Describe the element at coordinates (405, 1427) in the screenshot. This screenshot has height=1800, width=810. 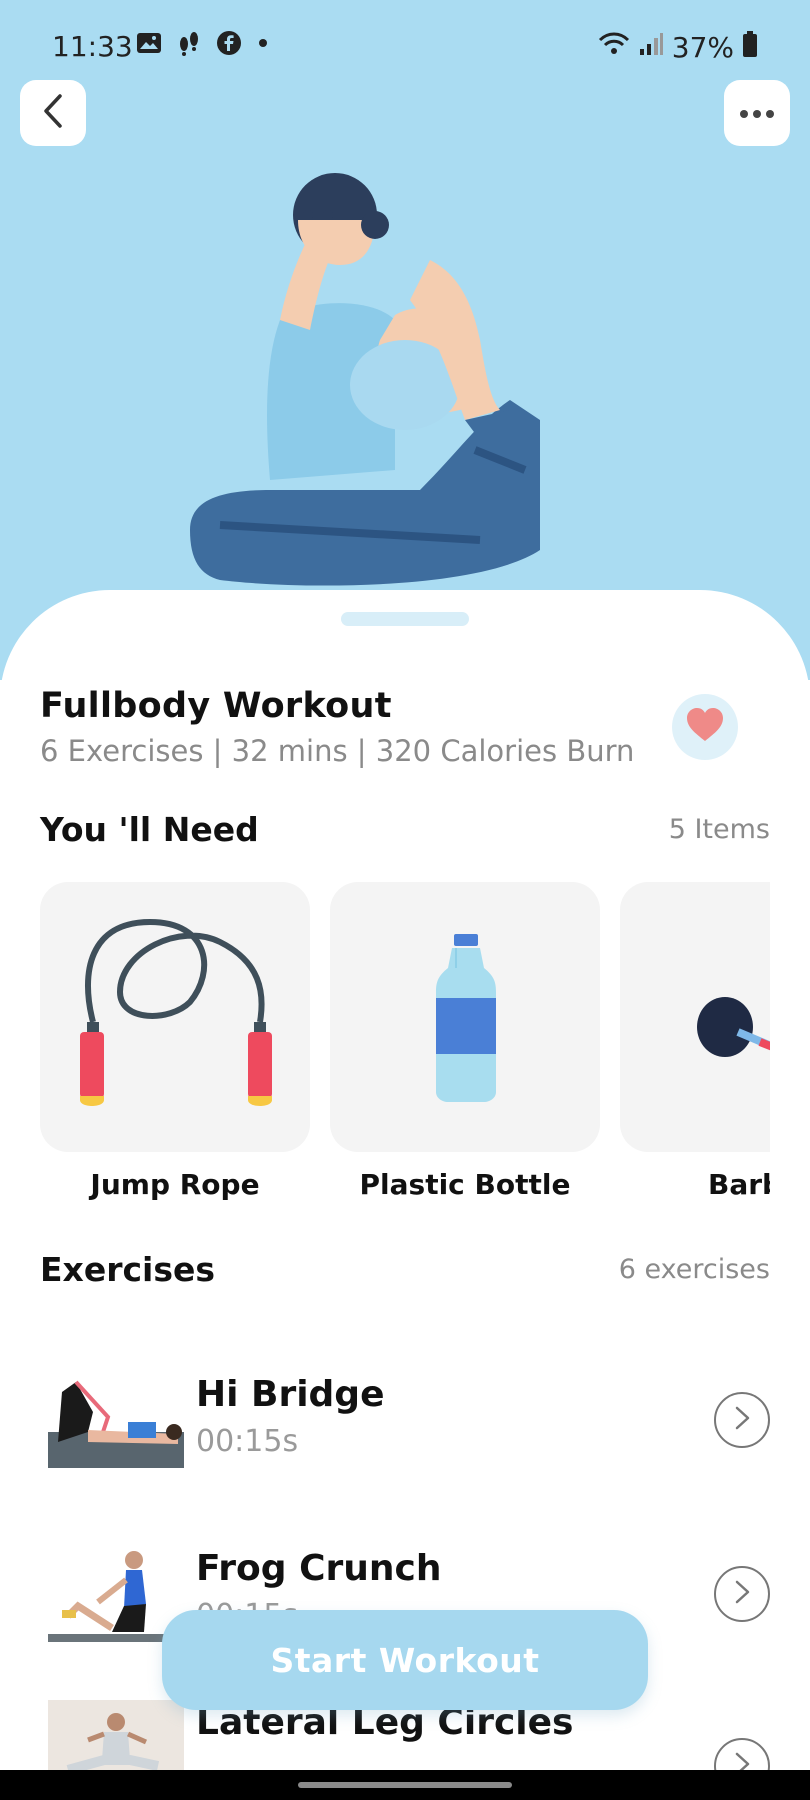
I see `exercise-row: Hi Bridge 00:15s` at that location.